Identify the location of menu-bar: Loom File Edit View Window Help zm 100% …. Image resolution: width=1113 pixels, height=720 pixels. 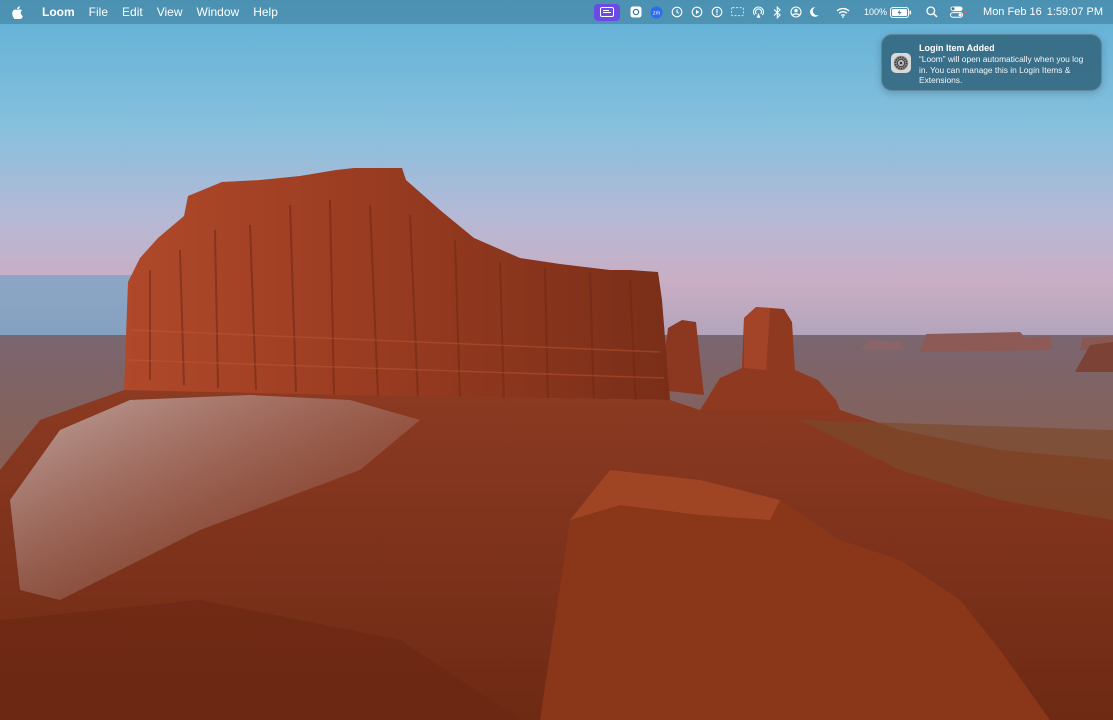
(556, 12).